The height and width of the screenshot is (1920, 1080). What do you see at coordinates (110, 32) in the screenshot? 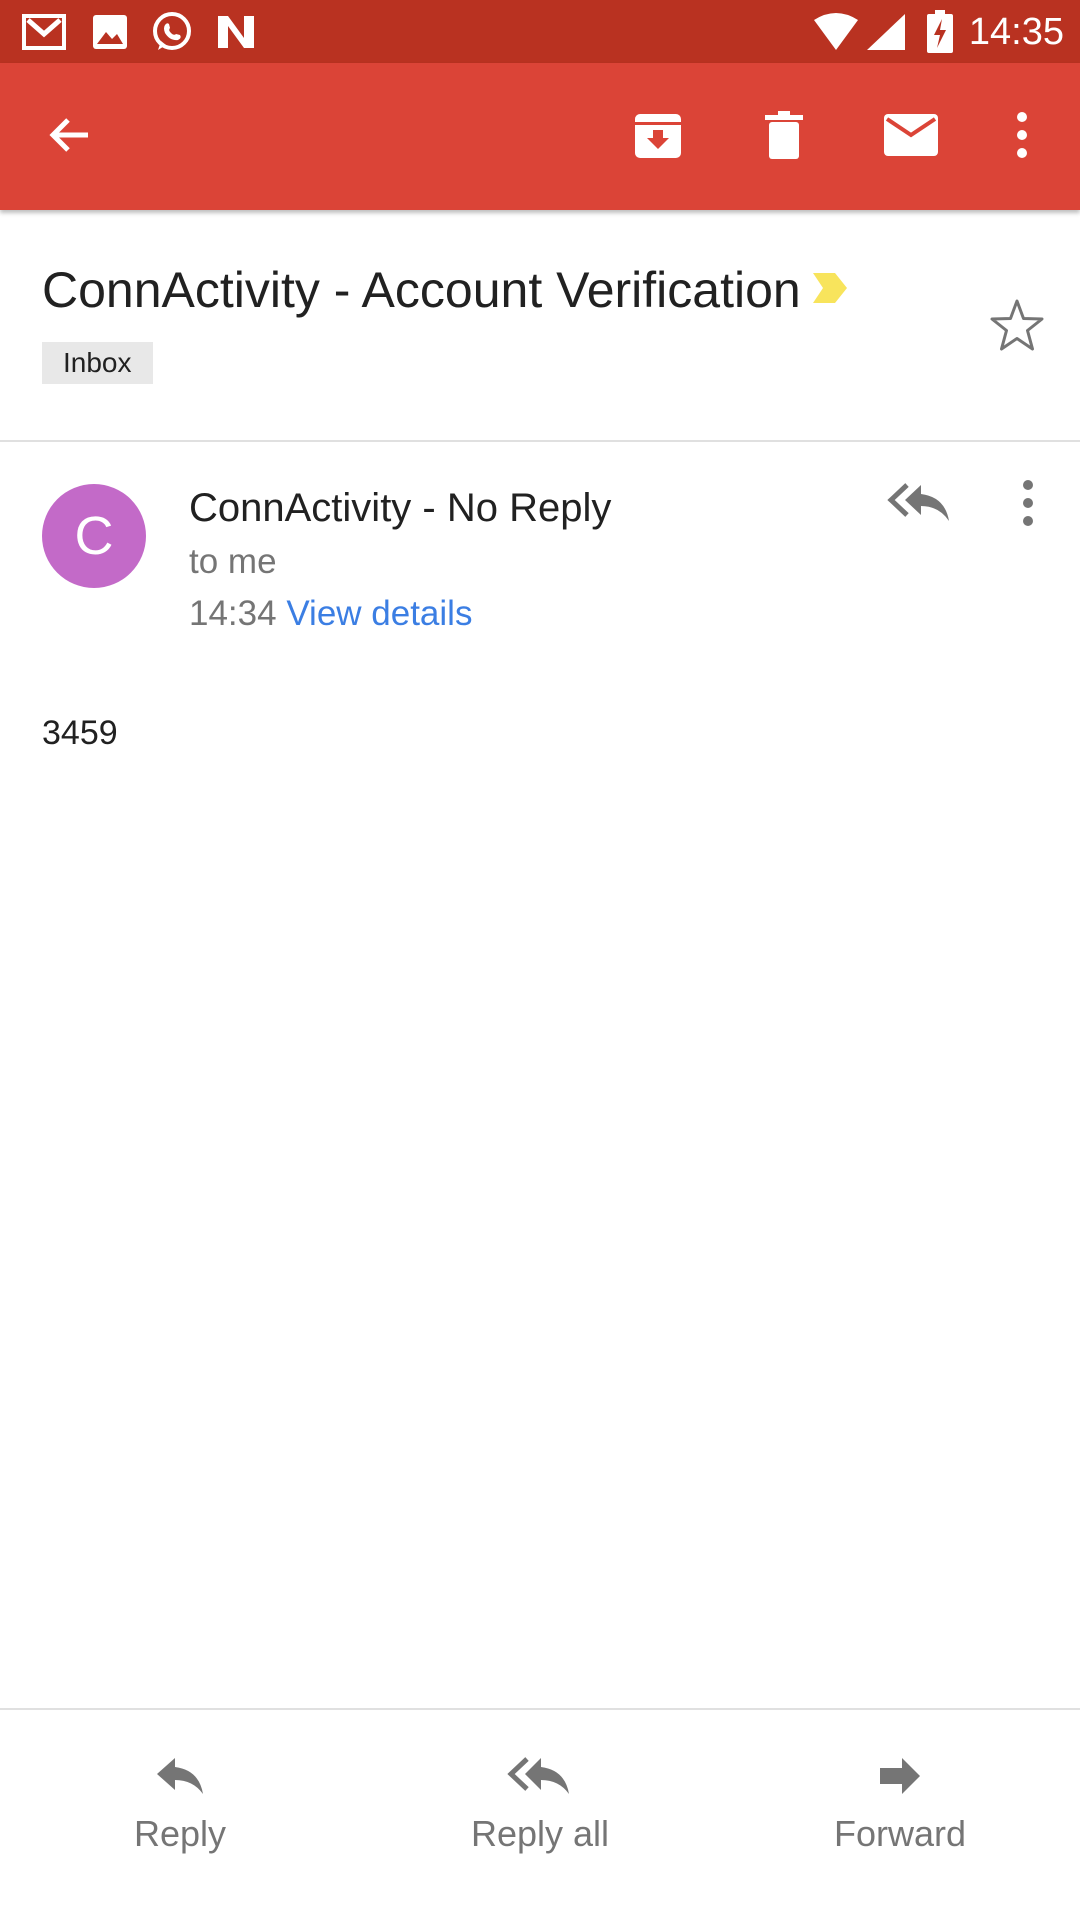
I see `gallery-icon` at bounding box center [110, 32].